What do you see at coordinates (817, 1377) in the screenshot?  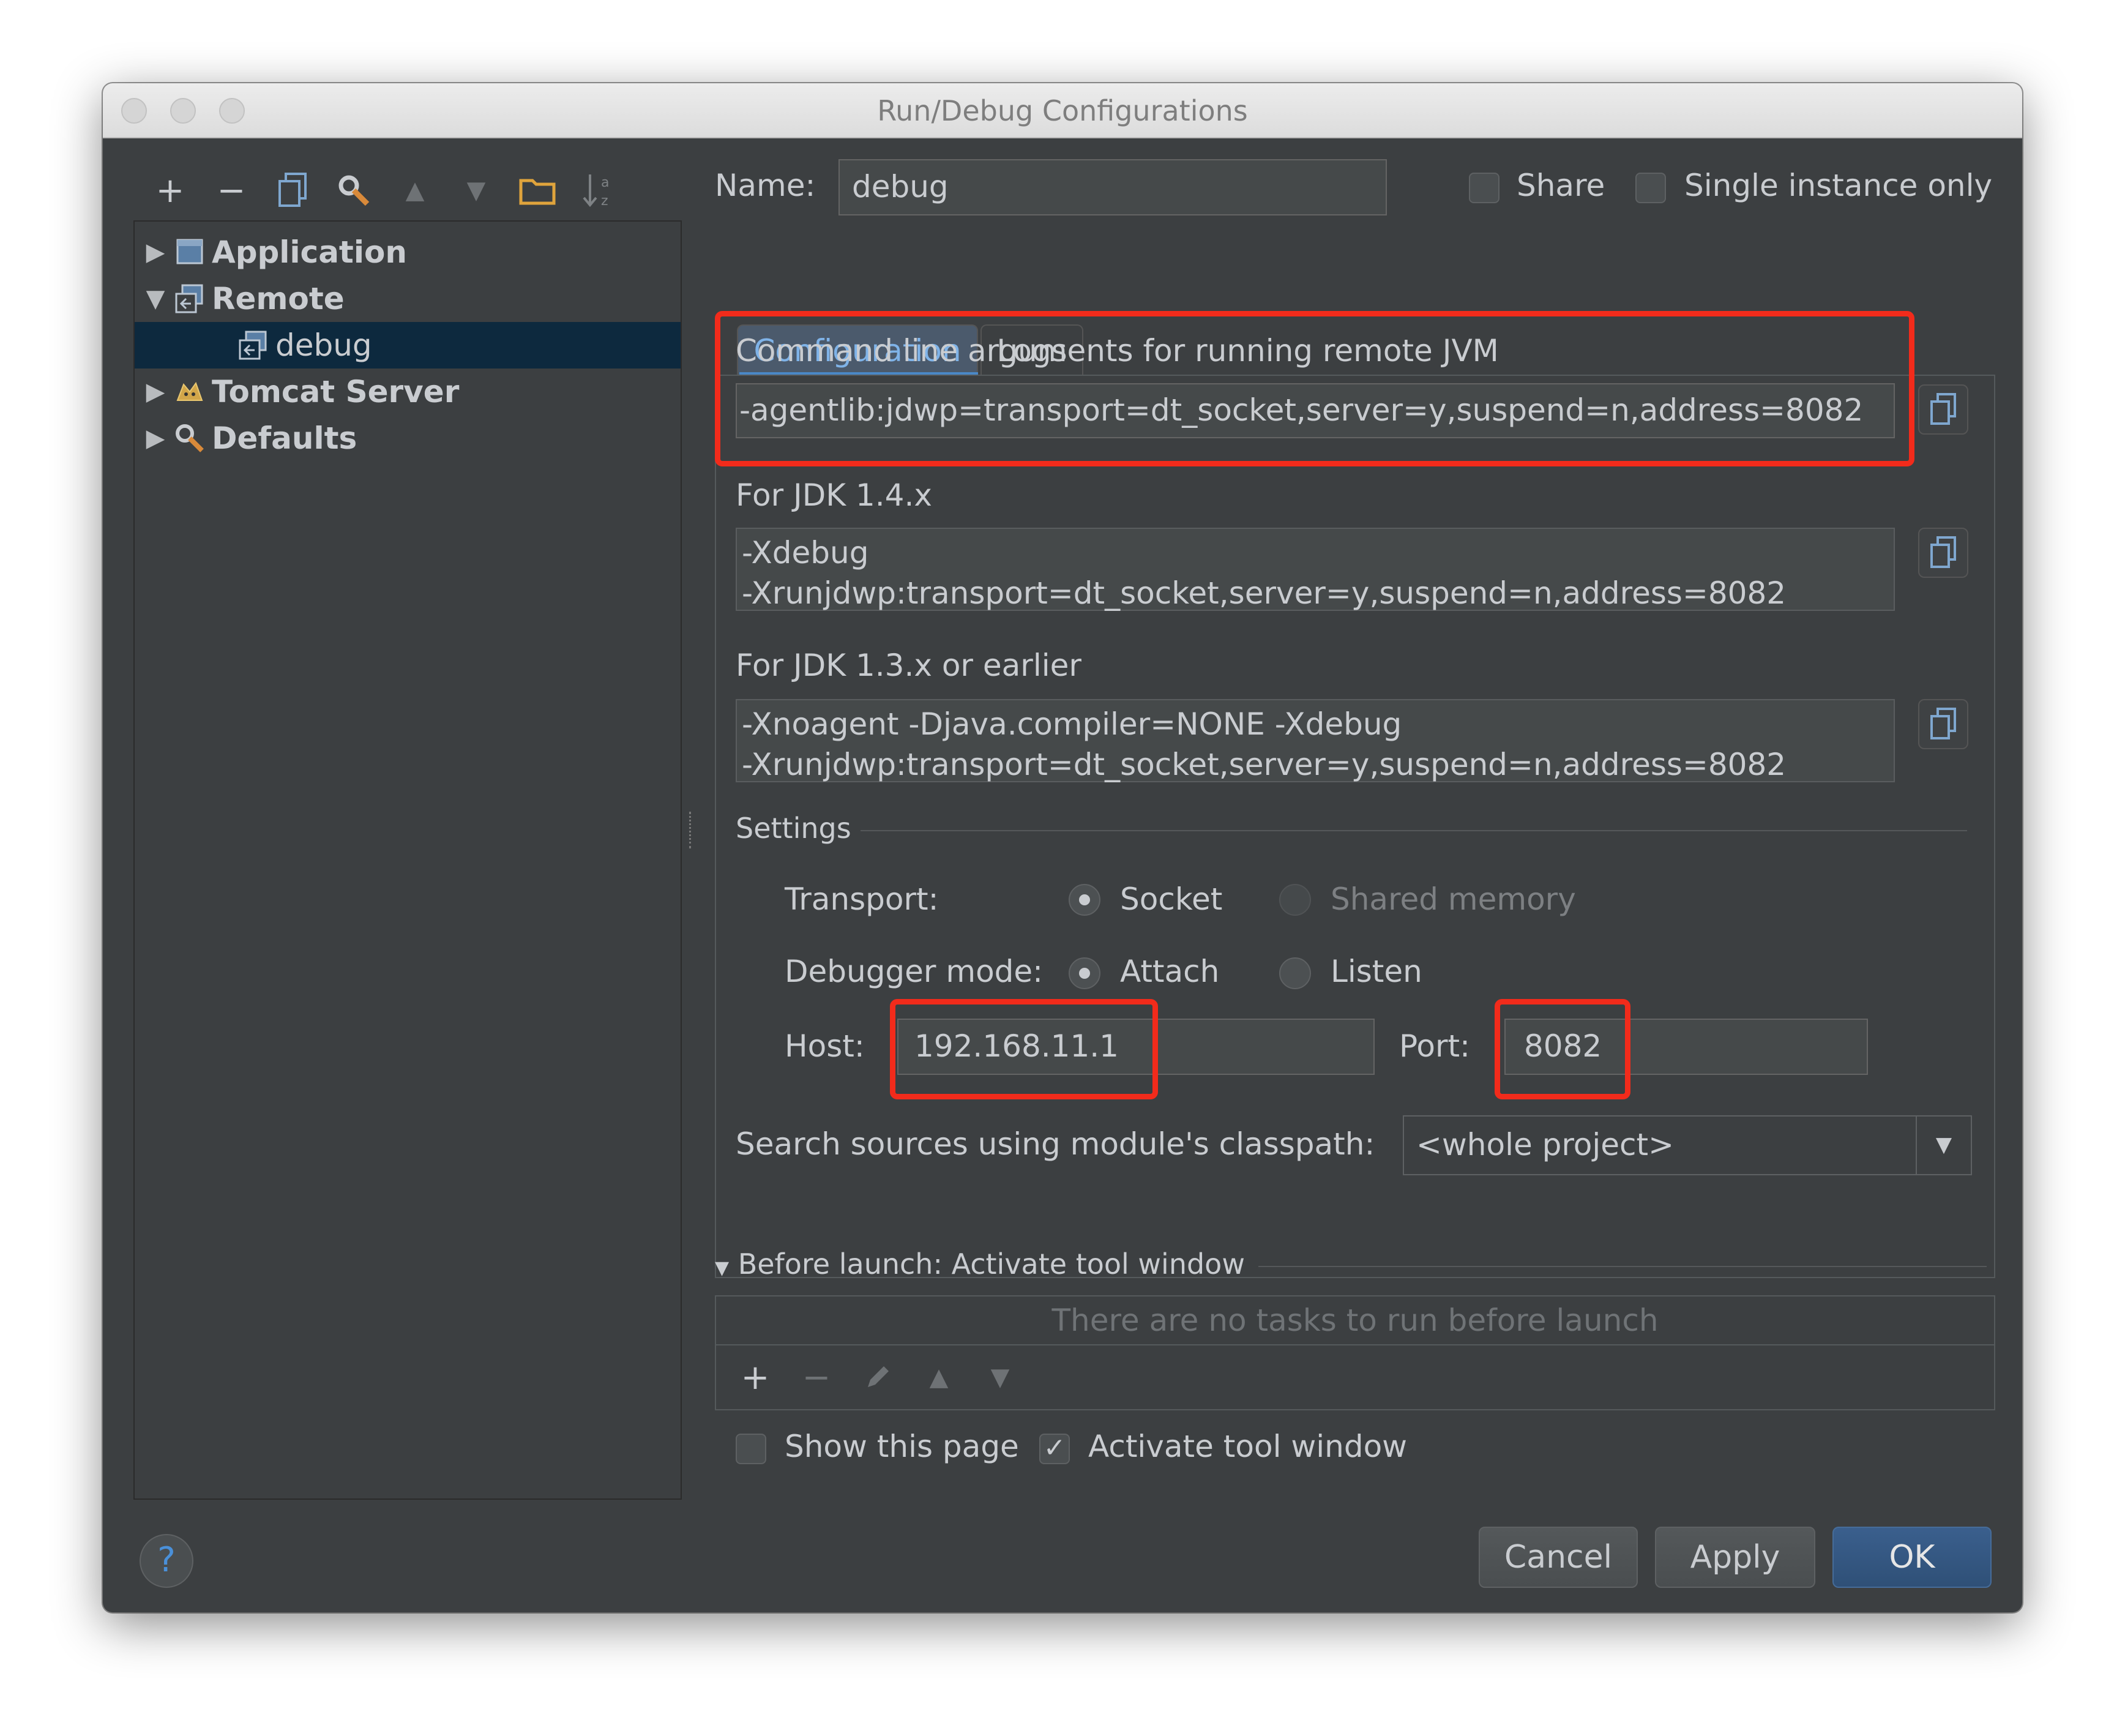 I see `remove-task-button: −` at bounding box center [817, 1377].